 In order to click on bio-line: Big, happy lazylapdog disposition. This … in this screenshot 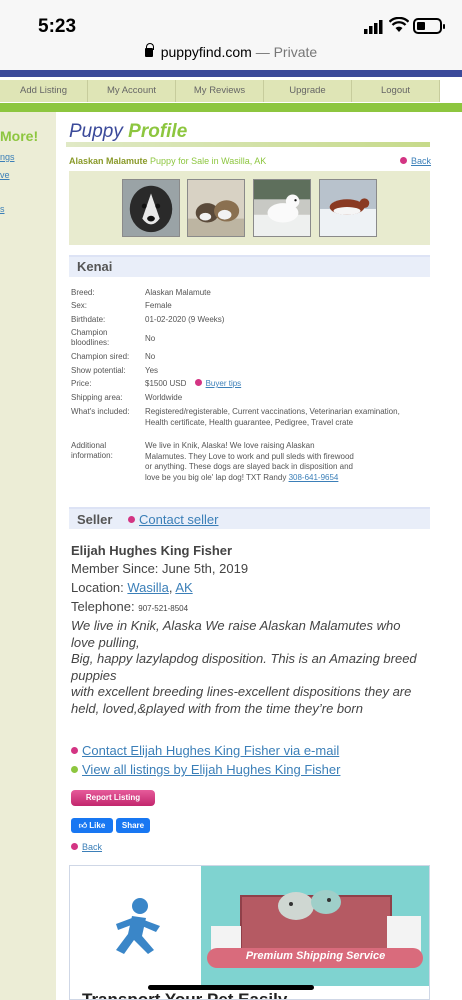, I will do `click(244, 667)`.